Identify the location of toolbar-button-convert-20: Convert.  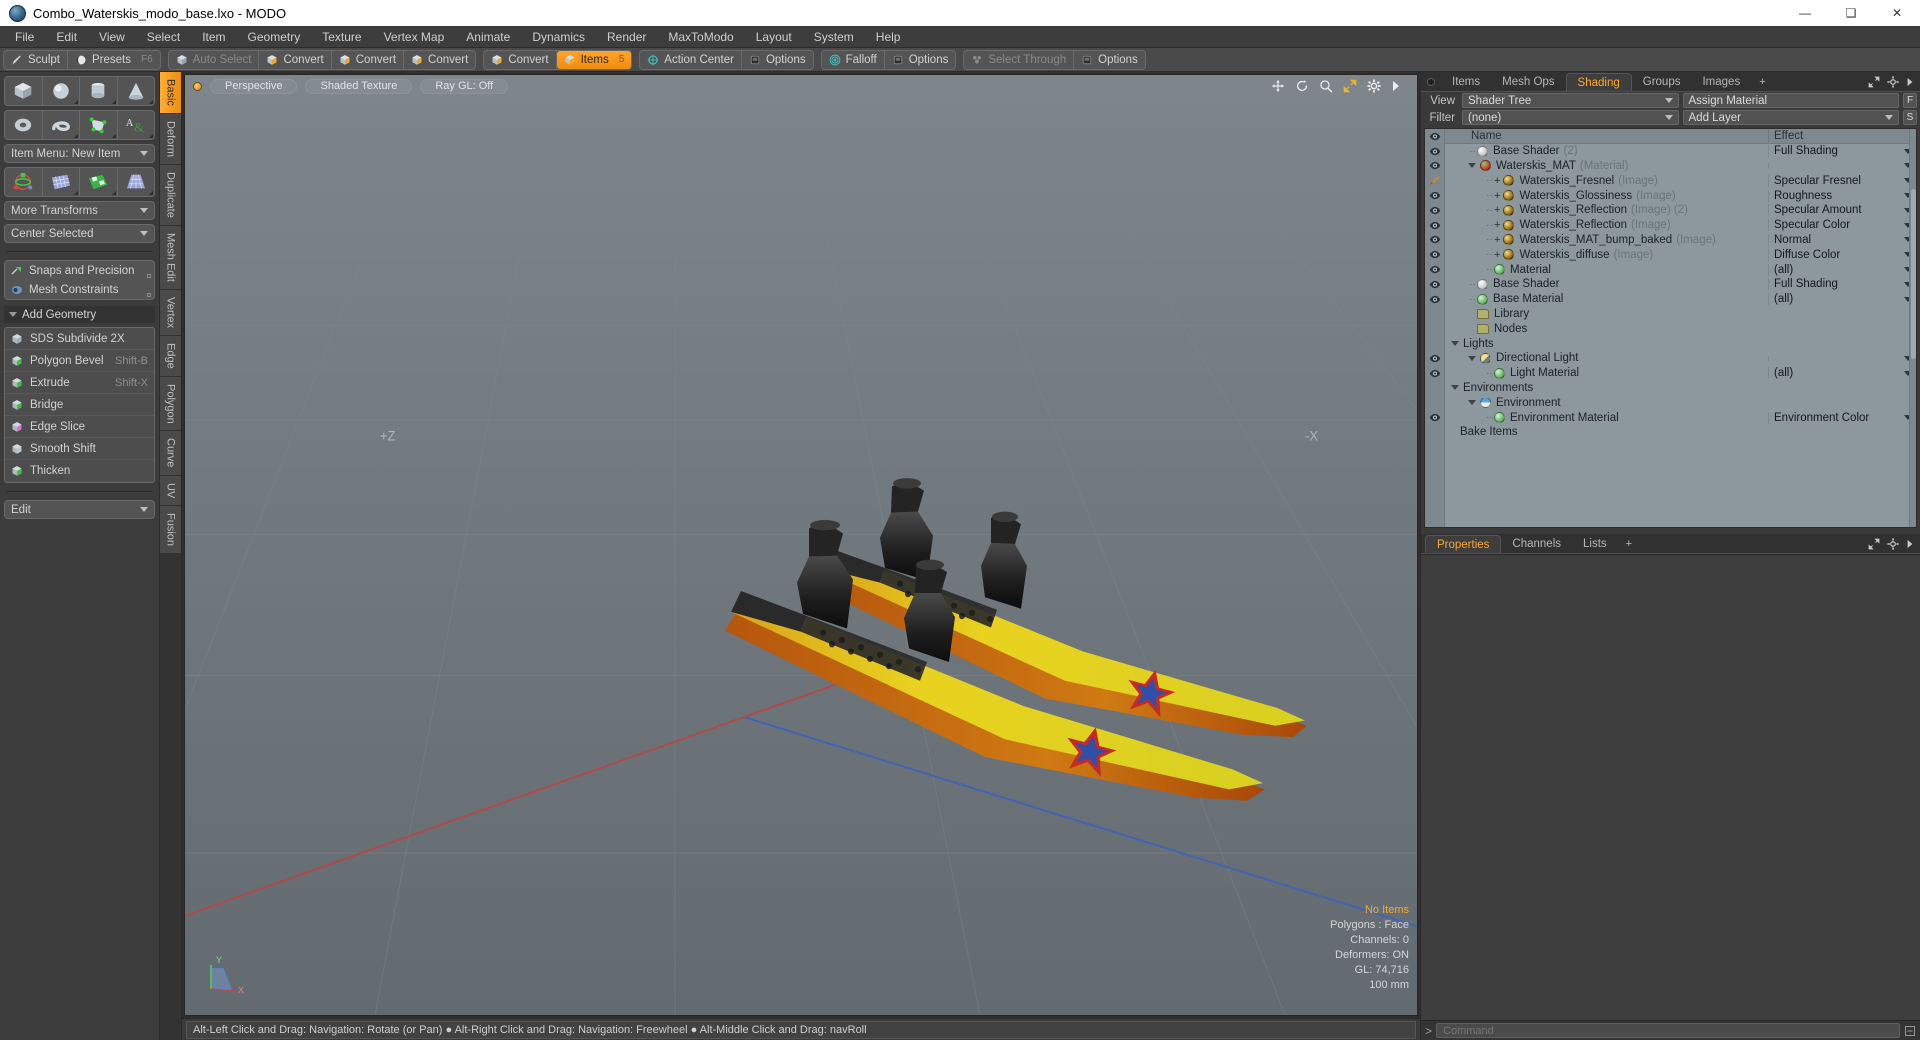
(520, 59).